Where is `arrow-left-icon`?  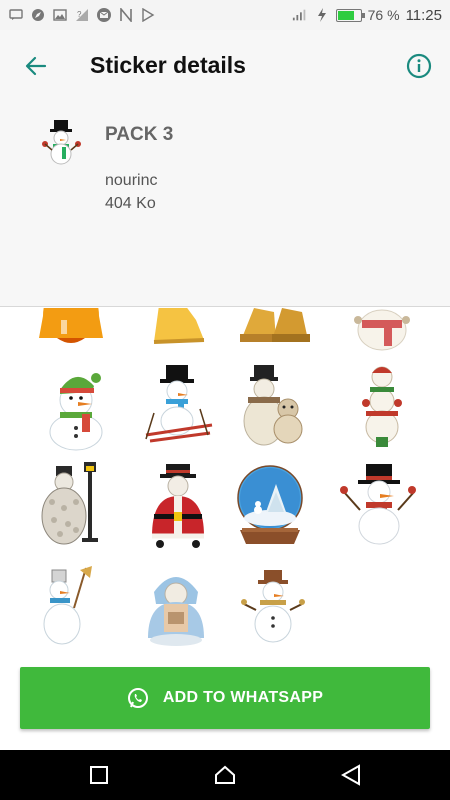
arrow-left-icon is located at coordinates (36, 66).